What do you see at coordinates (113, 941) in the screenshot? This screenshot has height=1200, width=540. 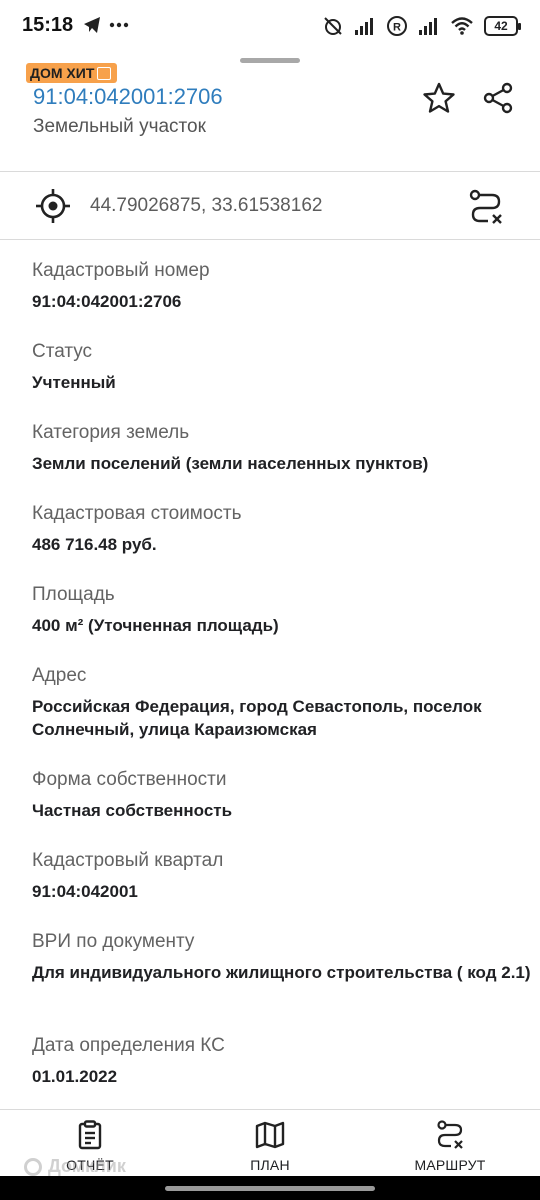 I see `property-label: ВРИ по документу` at bounding box center [113, 941].